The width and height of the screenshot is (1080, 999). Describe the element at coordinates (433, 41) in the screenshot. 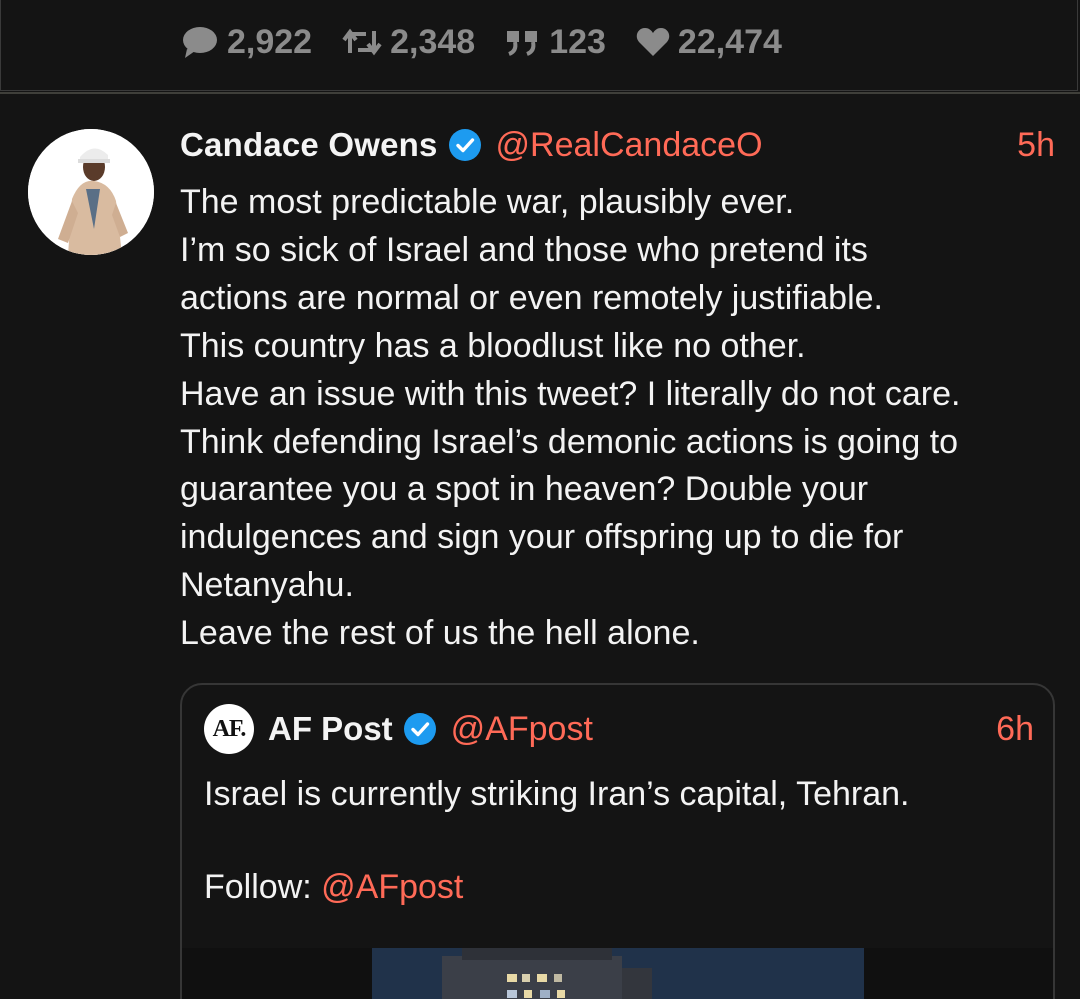

I see `retweets-count: 2,348` at that location.